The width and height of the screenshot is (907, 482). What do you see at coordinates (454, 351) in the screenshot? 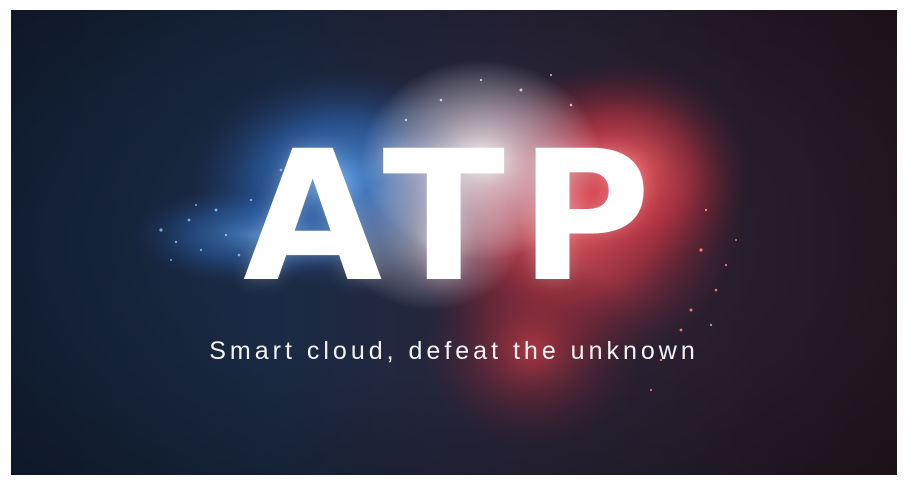
I see `tagline: Smart cloud, defeat the unknown` at bounding box center [454, 351].